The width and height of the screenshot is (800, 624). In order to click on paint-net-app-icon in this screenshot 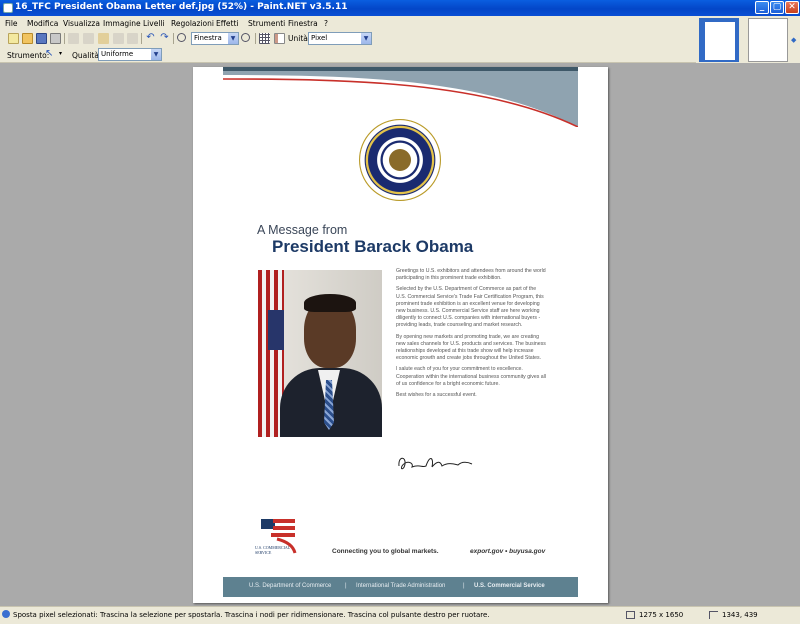, I will do `click(8, 8)`.